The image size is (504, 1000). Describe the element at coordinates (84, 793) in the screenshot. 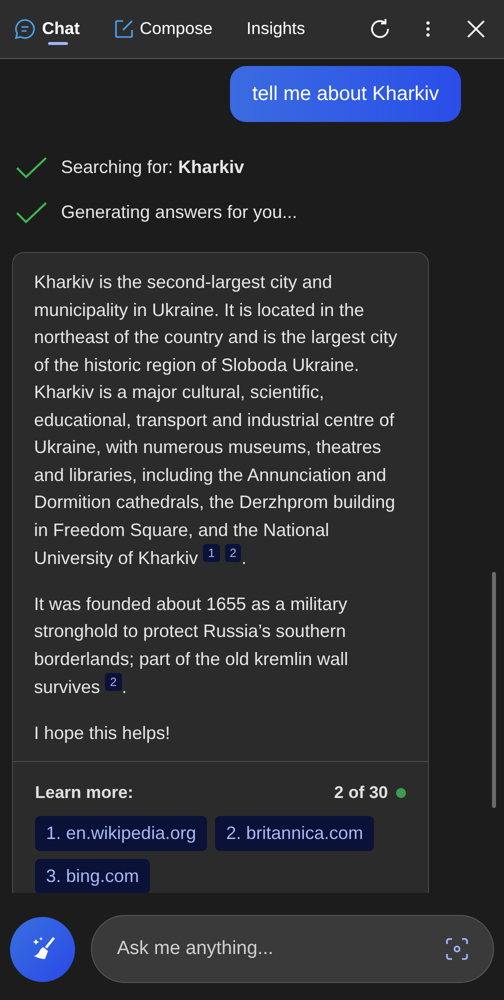

I see `learn-more-label: Learn more:` at that location.